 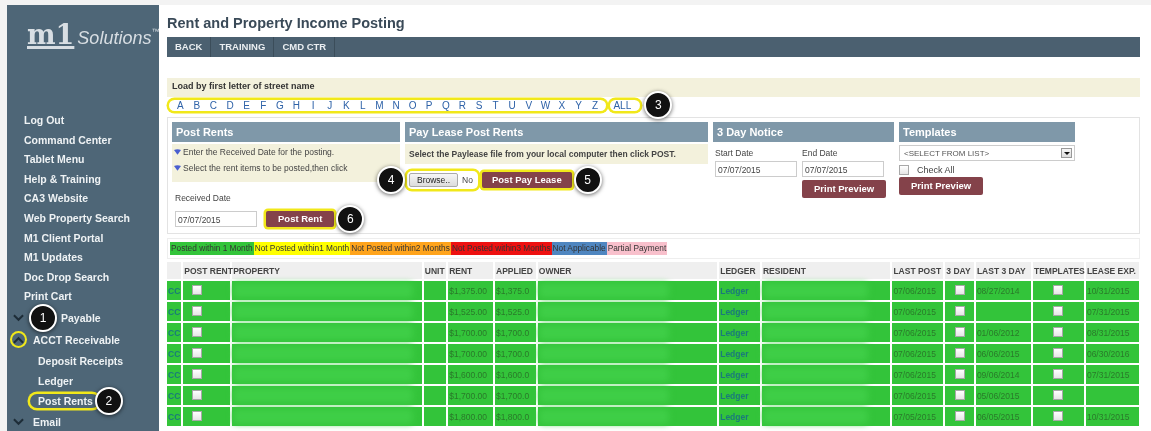 I want to click on letter-link: D, so click(x=230, y=105).